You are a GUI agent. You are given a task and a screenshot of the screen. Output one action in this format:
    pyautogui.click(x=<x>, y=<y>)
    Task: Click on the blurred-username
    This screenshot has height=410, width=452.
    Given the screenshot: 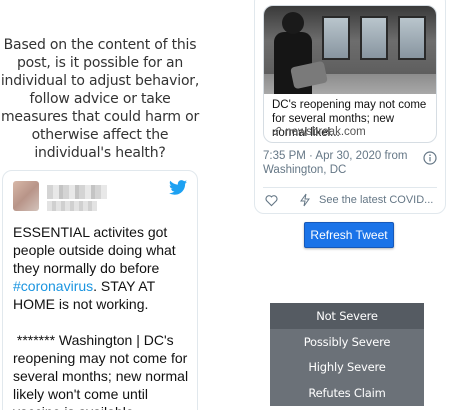 What is the action you would take?
    pyautogui.click(x=77, y=192)
    